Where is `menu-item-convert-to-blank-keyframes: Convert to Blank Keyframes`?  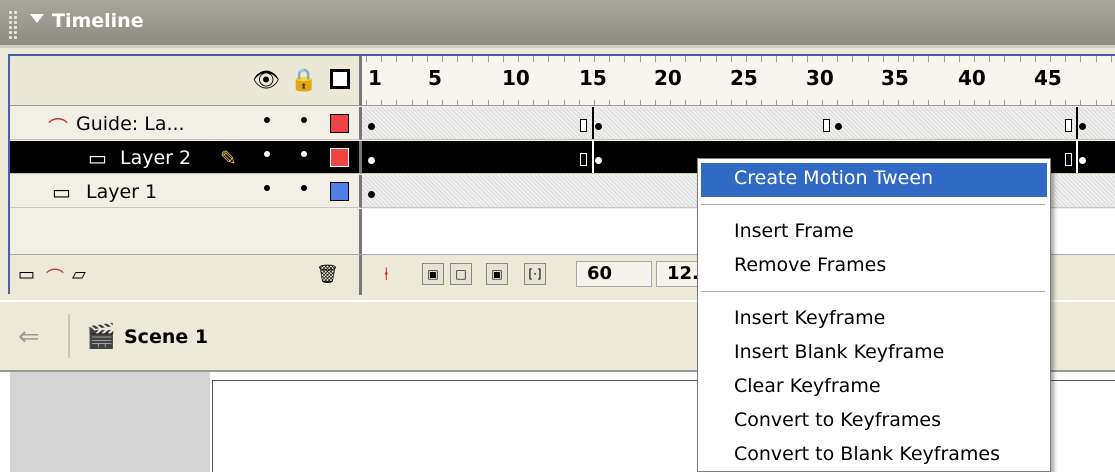
menu-item-convert-to-blank-keyframes: Convert to Blank Keyframes is located at coordinates (874, 455).